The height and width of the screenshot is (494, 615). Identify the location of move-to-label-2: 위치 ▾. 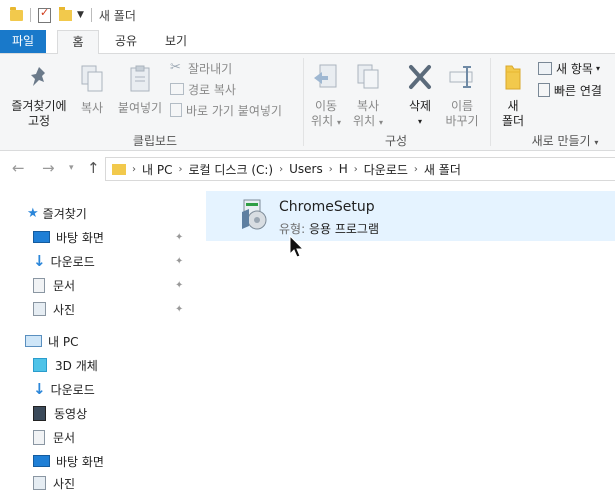
(326, 122).